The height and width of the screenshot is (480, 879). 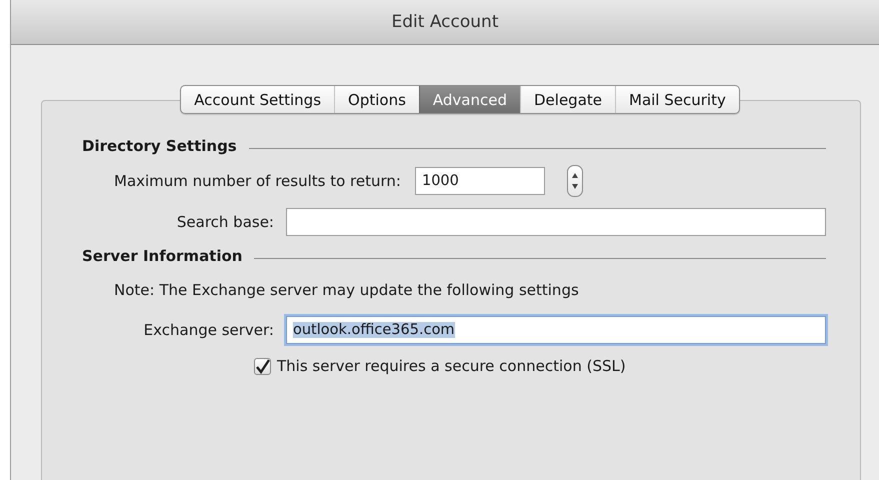 What do you see at coordinates (445, 22) in the screenshot?
I see `window-title: Edit Account` at bounding box center [445, 22].